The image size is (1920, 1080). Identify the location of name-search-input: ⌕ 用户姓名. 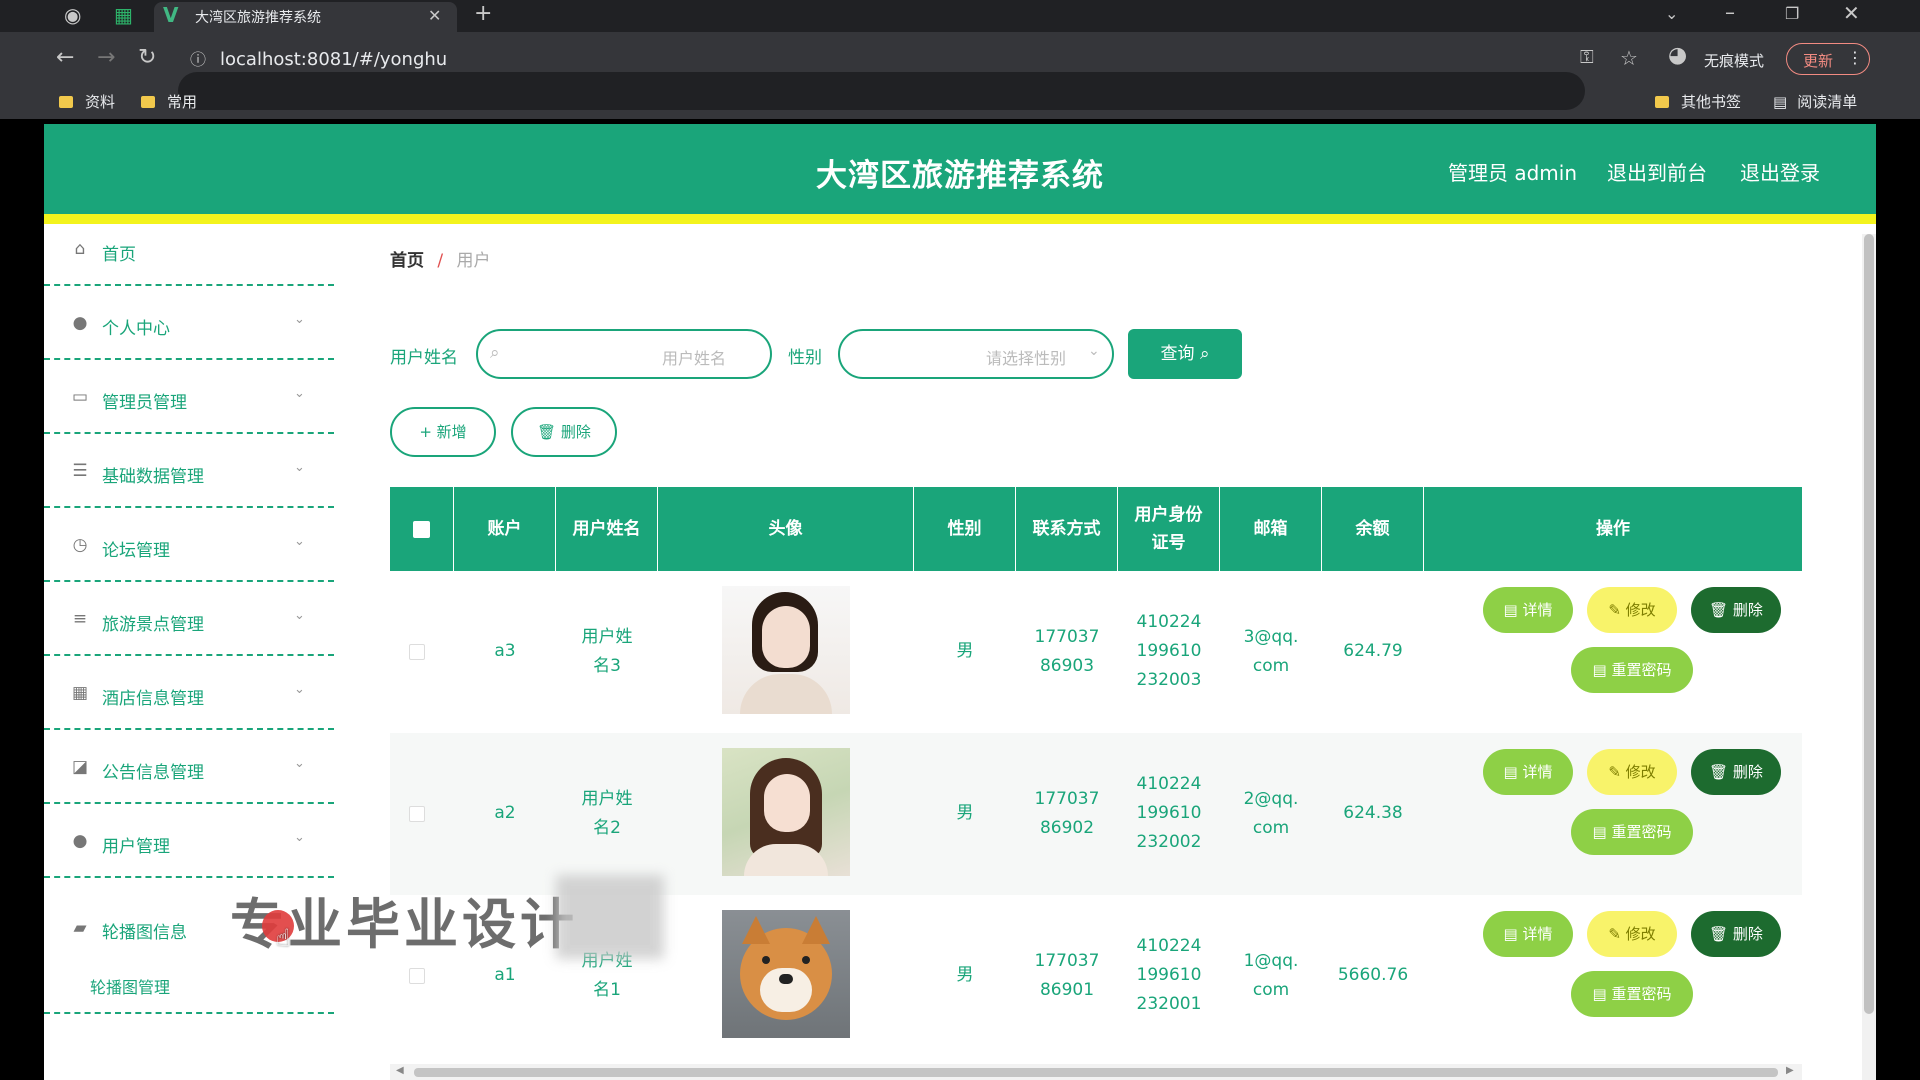
(624, 354).